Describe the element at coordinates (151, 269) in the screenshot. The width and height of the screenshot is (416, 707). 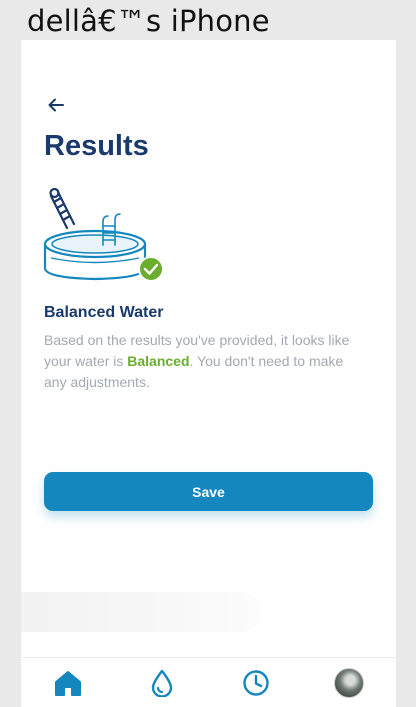
I see `check-circle-icon` at that location.